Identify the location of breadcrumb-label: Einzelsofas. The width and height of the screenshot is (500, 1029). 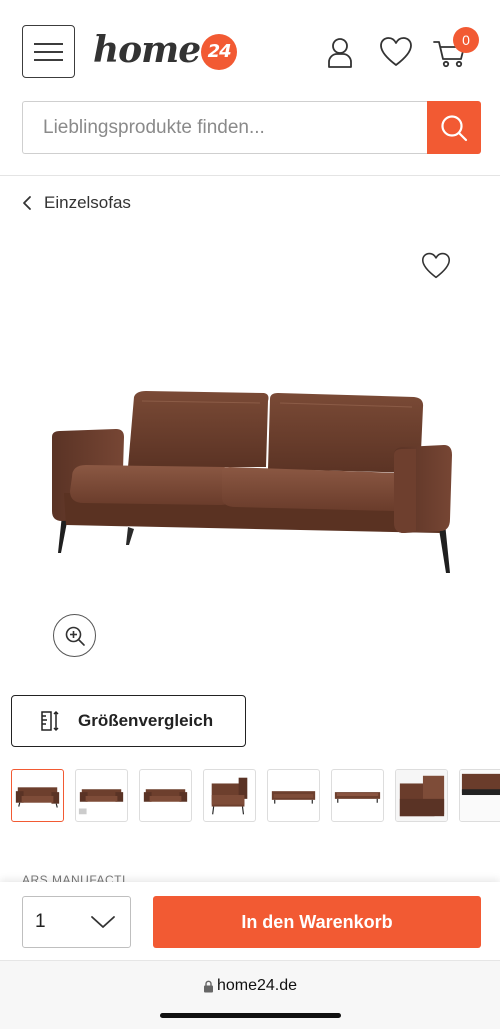
(87, 202).